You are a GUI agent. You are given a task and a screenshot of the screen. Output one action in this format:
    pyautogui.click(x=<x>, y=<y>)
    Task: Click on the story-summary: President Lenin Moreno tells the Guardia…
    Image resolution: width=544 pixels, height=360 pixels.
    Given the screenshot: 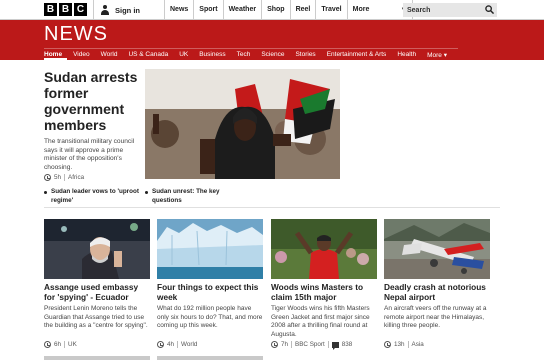 What is the action you would take?
    pyautogui.click(x=96, y=317)
    